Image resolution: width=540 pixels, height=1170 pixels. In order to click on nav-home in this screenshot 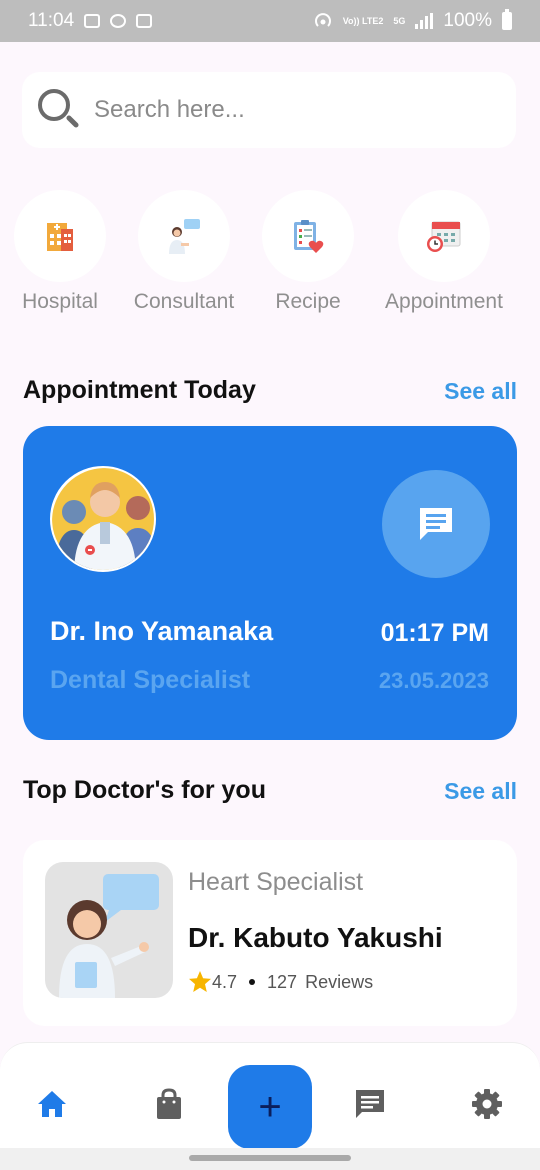, I will do `click(52, 1104)`.